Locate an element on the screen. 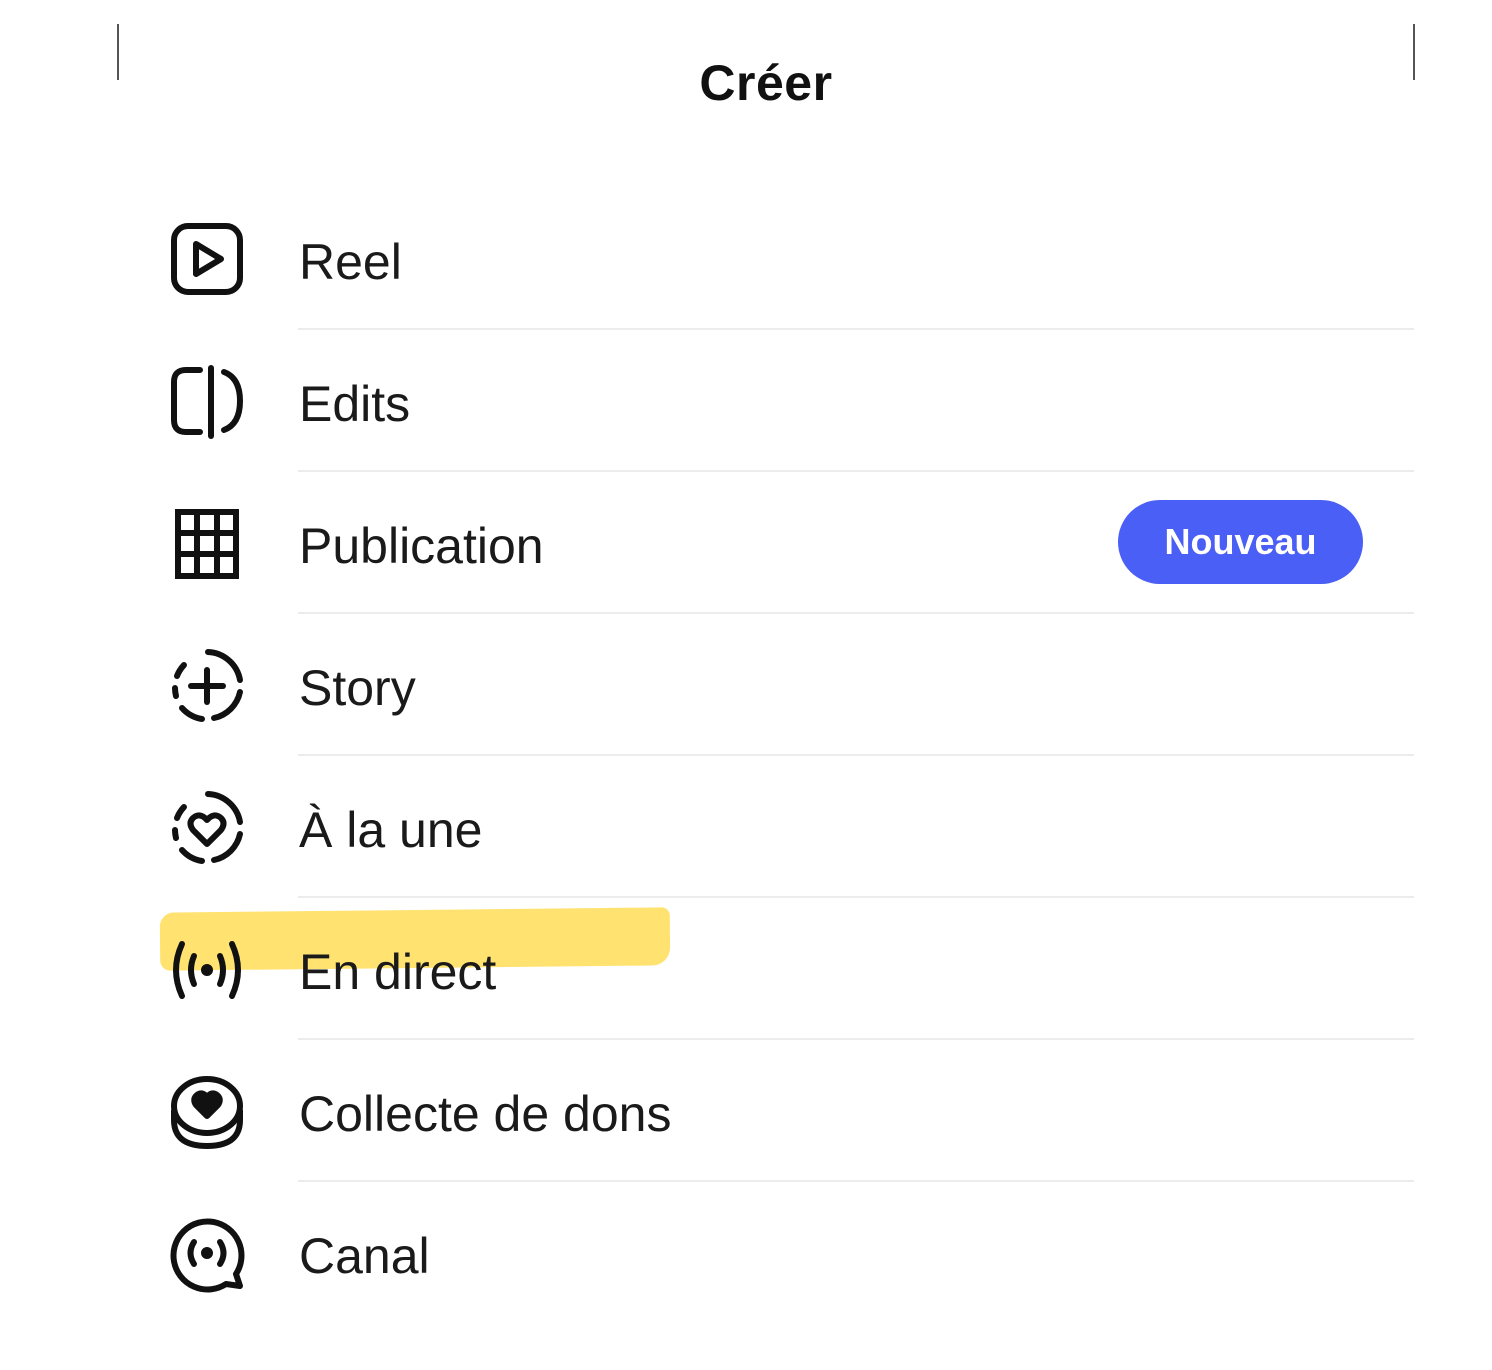  grid-icon is located at coordinates (207, 547).